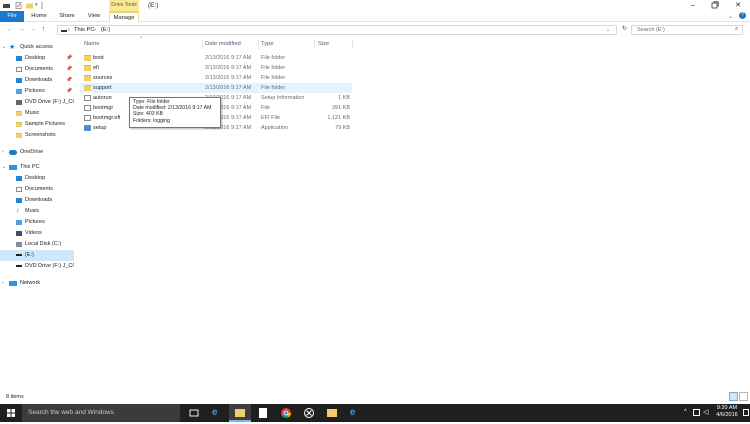 This screenshot has height=424, width=750. Describe the element at coordinates (43, 29) in the screenshot. I see `up-button: ↑` at that location.